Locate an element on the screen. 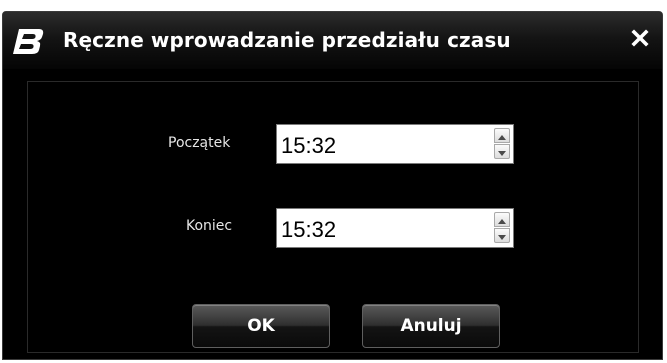 The width and height of the screenshot is (667, 363). end-increment-button is located at coordinates (502, 219).